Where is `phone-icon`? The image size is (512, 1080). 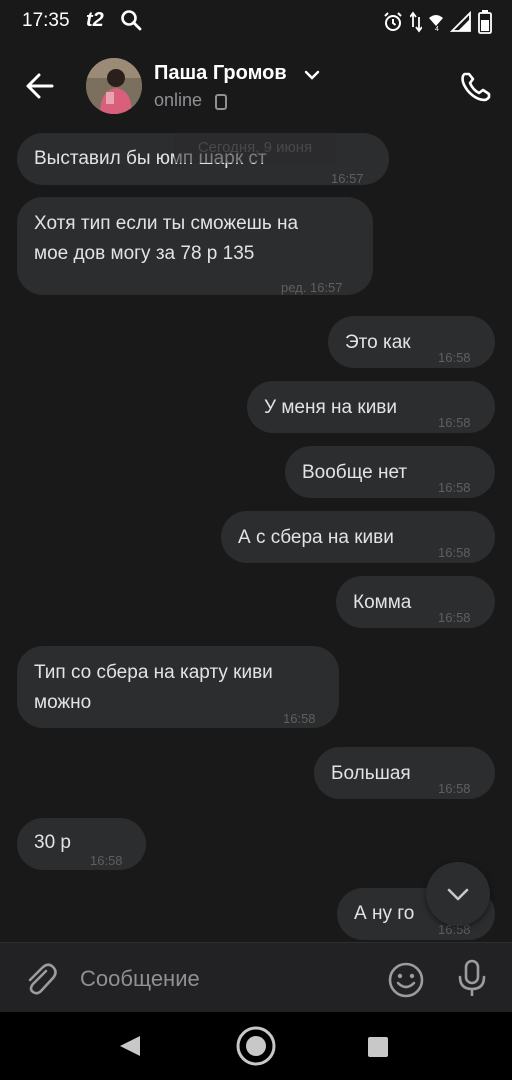 phone-icon is located at coordinates (476, 87).